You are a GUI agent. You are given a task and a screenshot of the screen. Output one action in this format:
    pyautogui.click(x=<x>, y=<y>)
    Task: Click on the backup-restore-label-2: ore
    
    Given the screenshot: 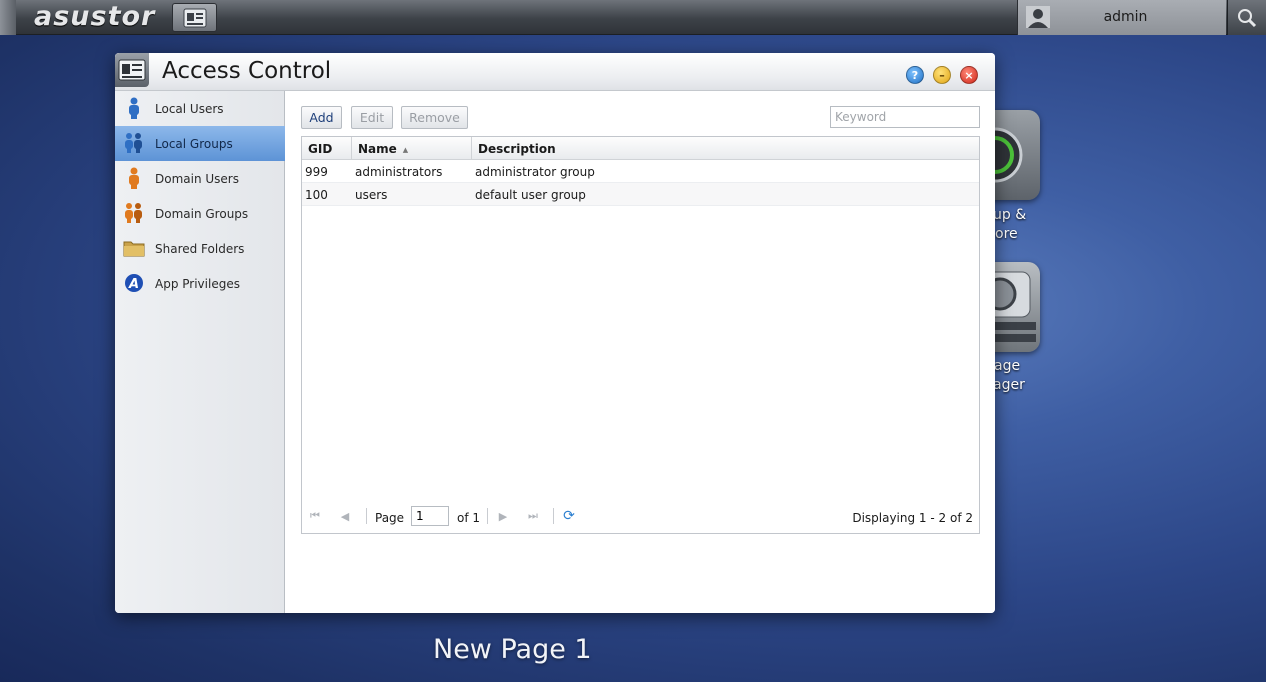 What is the action you would take?
    pyautogui.click(x=1006, y=234)
    